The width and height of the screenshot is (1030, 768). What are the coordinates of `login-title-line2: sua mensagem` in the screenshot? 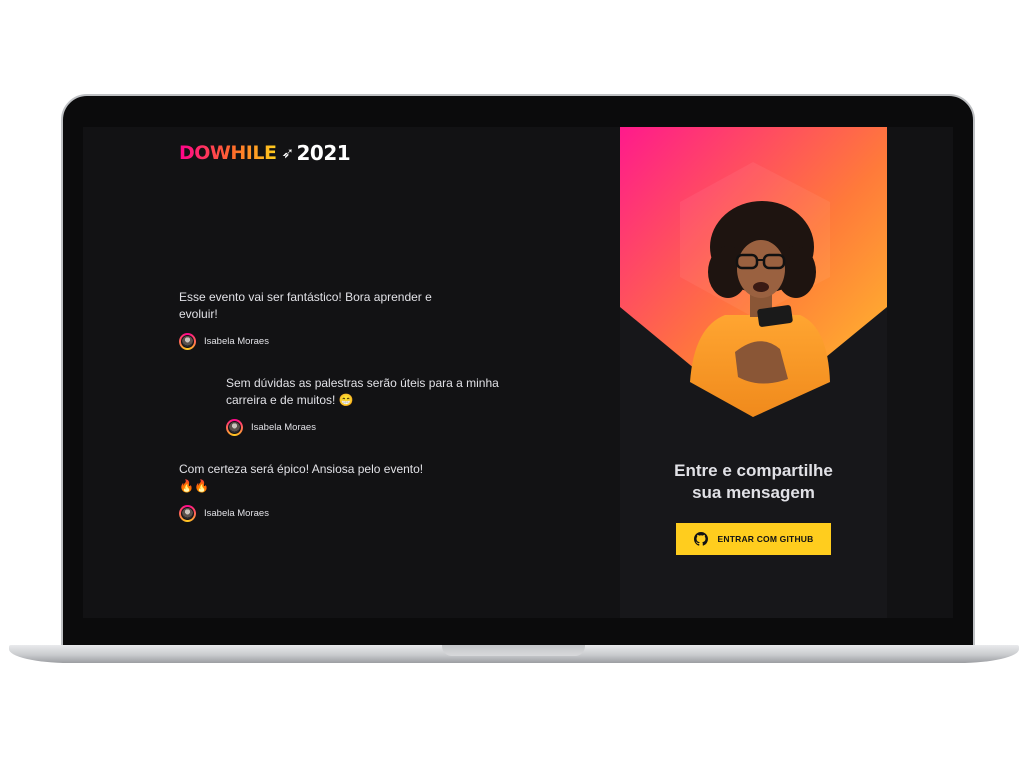 It's located at (753, 492).